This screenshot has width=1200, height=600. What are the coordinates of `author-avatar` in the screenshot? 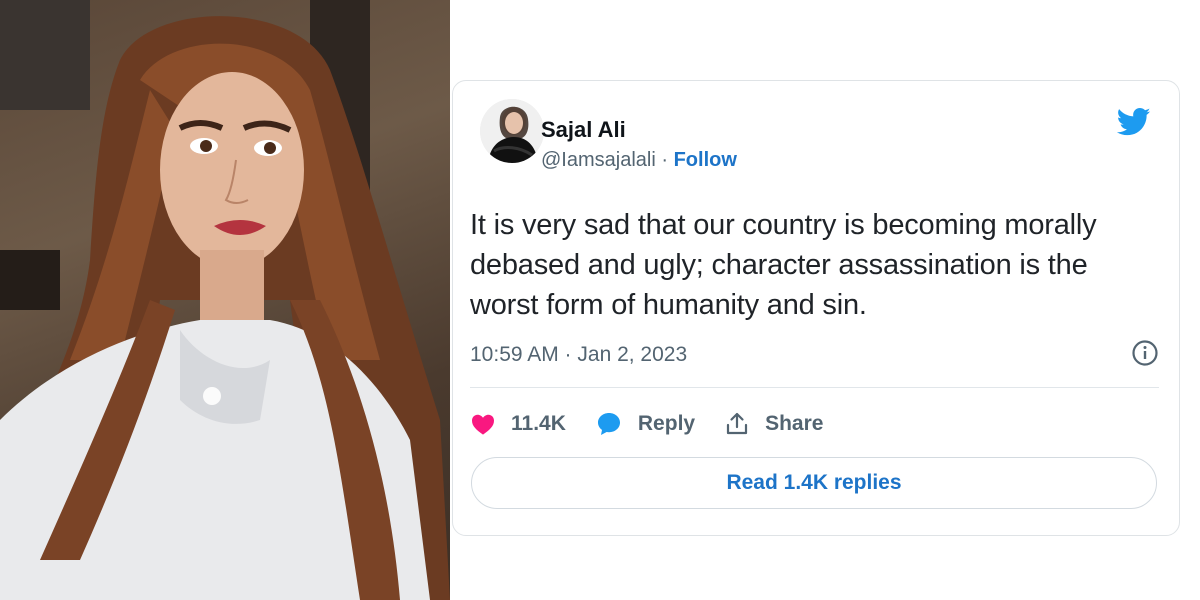 It's located at (512, 131).